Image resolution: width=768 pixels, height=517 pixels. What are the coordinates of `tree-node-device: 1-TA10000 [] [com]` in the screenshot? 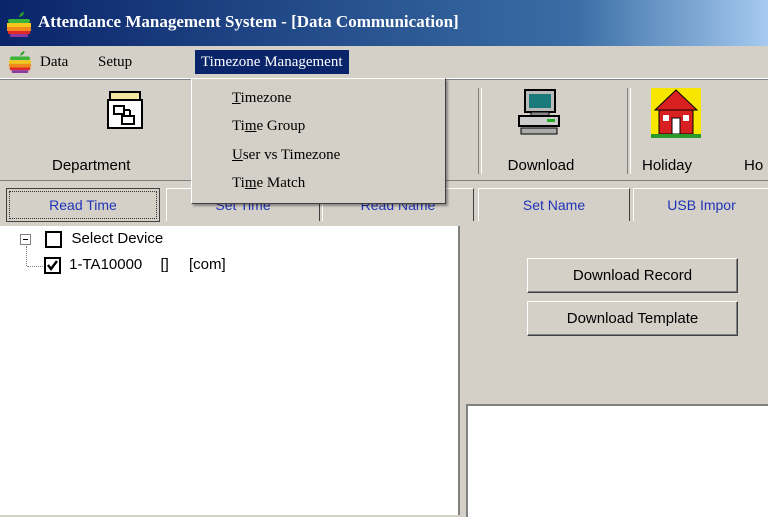 It's located at (135, 265).